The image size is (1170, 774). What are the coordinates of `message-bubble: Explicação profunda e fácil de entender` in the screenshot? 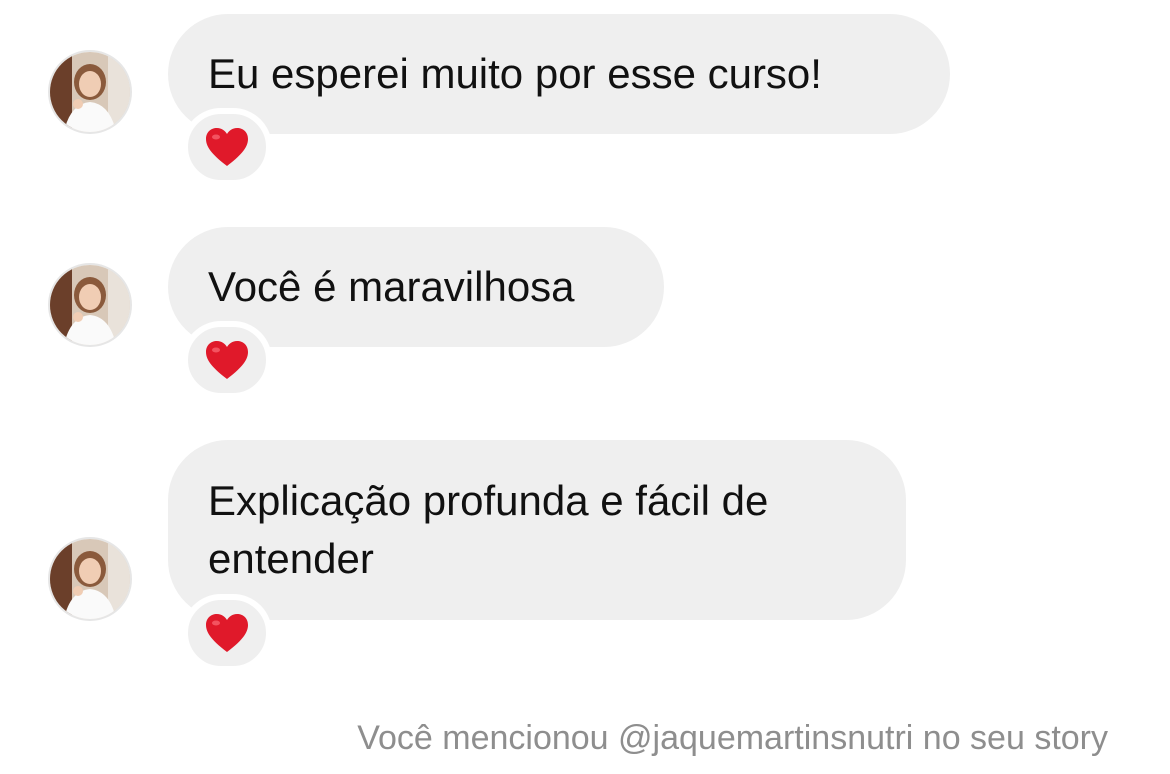 It's located at (537, 530).